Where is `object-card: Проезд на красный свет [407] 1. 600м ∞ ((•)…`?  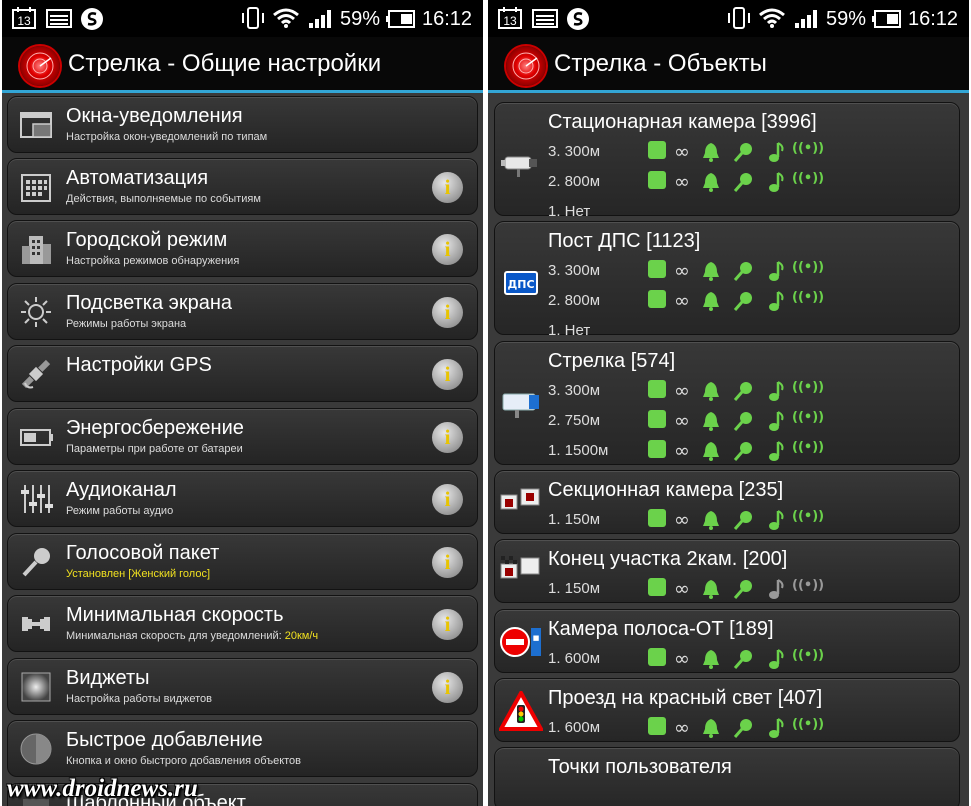
object-card: Проезд на красный свет [407] 1. 600м ∞ ((•)… is located at coordinates (727, 710).